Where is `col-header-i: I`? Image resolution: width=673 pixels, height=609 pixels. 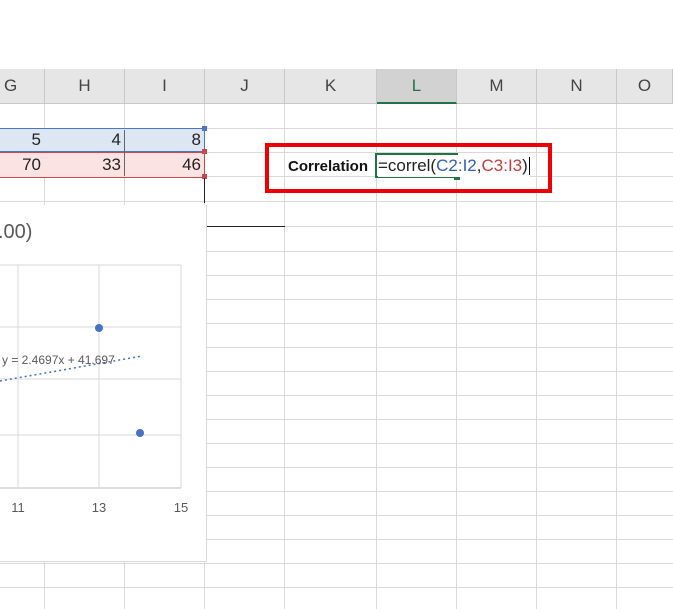 col-header-i: I is located at coordinates (165, 86).